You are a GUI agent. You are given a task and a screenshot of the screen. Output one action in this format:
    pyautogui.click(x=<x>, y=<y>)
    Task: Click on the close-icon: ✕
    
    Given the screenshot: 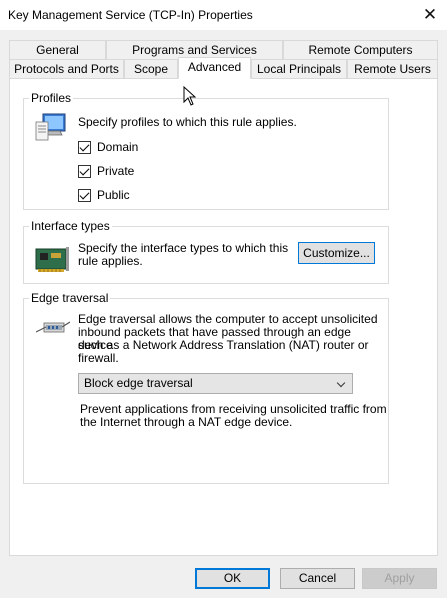 What is the action you would take?
    pyautogui.click(x=430, y=14)
    